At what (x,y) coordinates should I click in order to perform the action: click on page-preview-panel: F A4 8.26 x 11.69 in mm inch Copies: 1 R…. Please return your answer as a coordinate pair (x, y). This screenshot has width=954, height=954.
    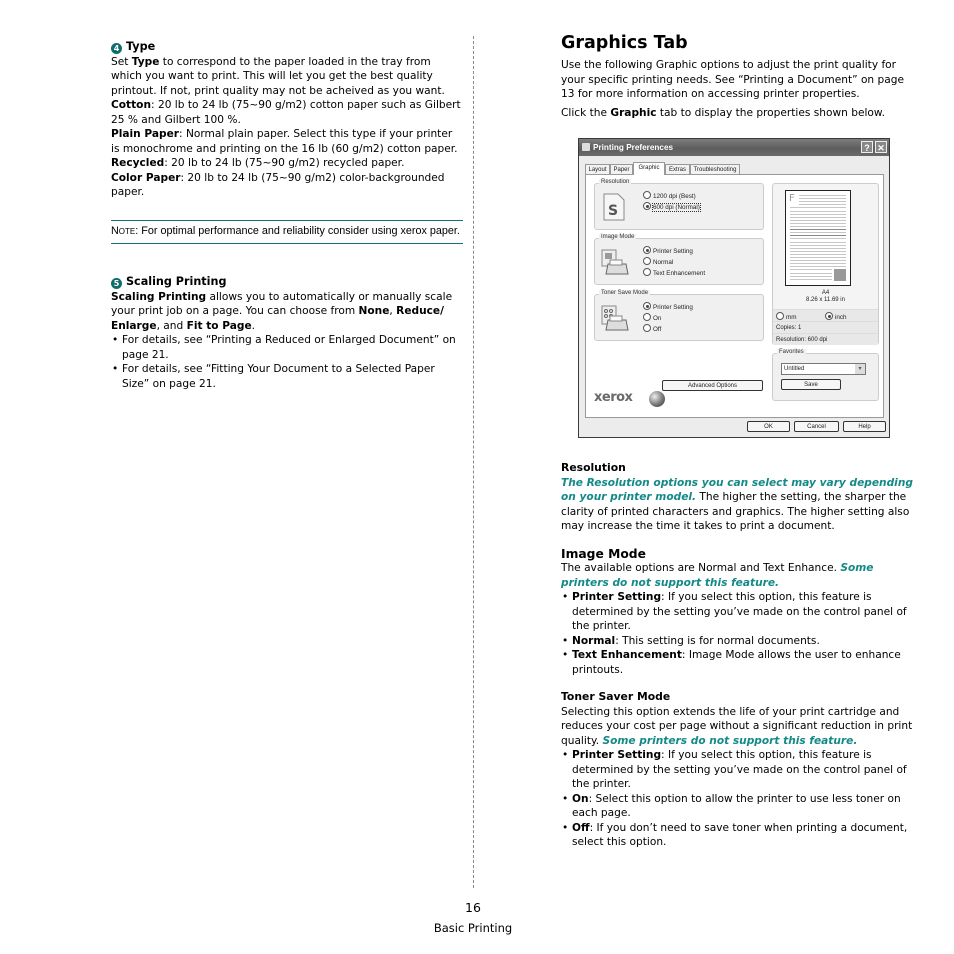
    Looking at the image, I should click on (825, 264).